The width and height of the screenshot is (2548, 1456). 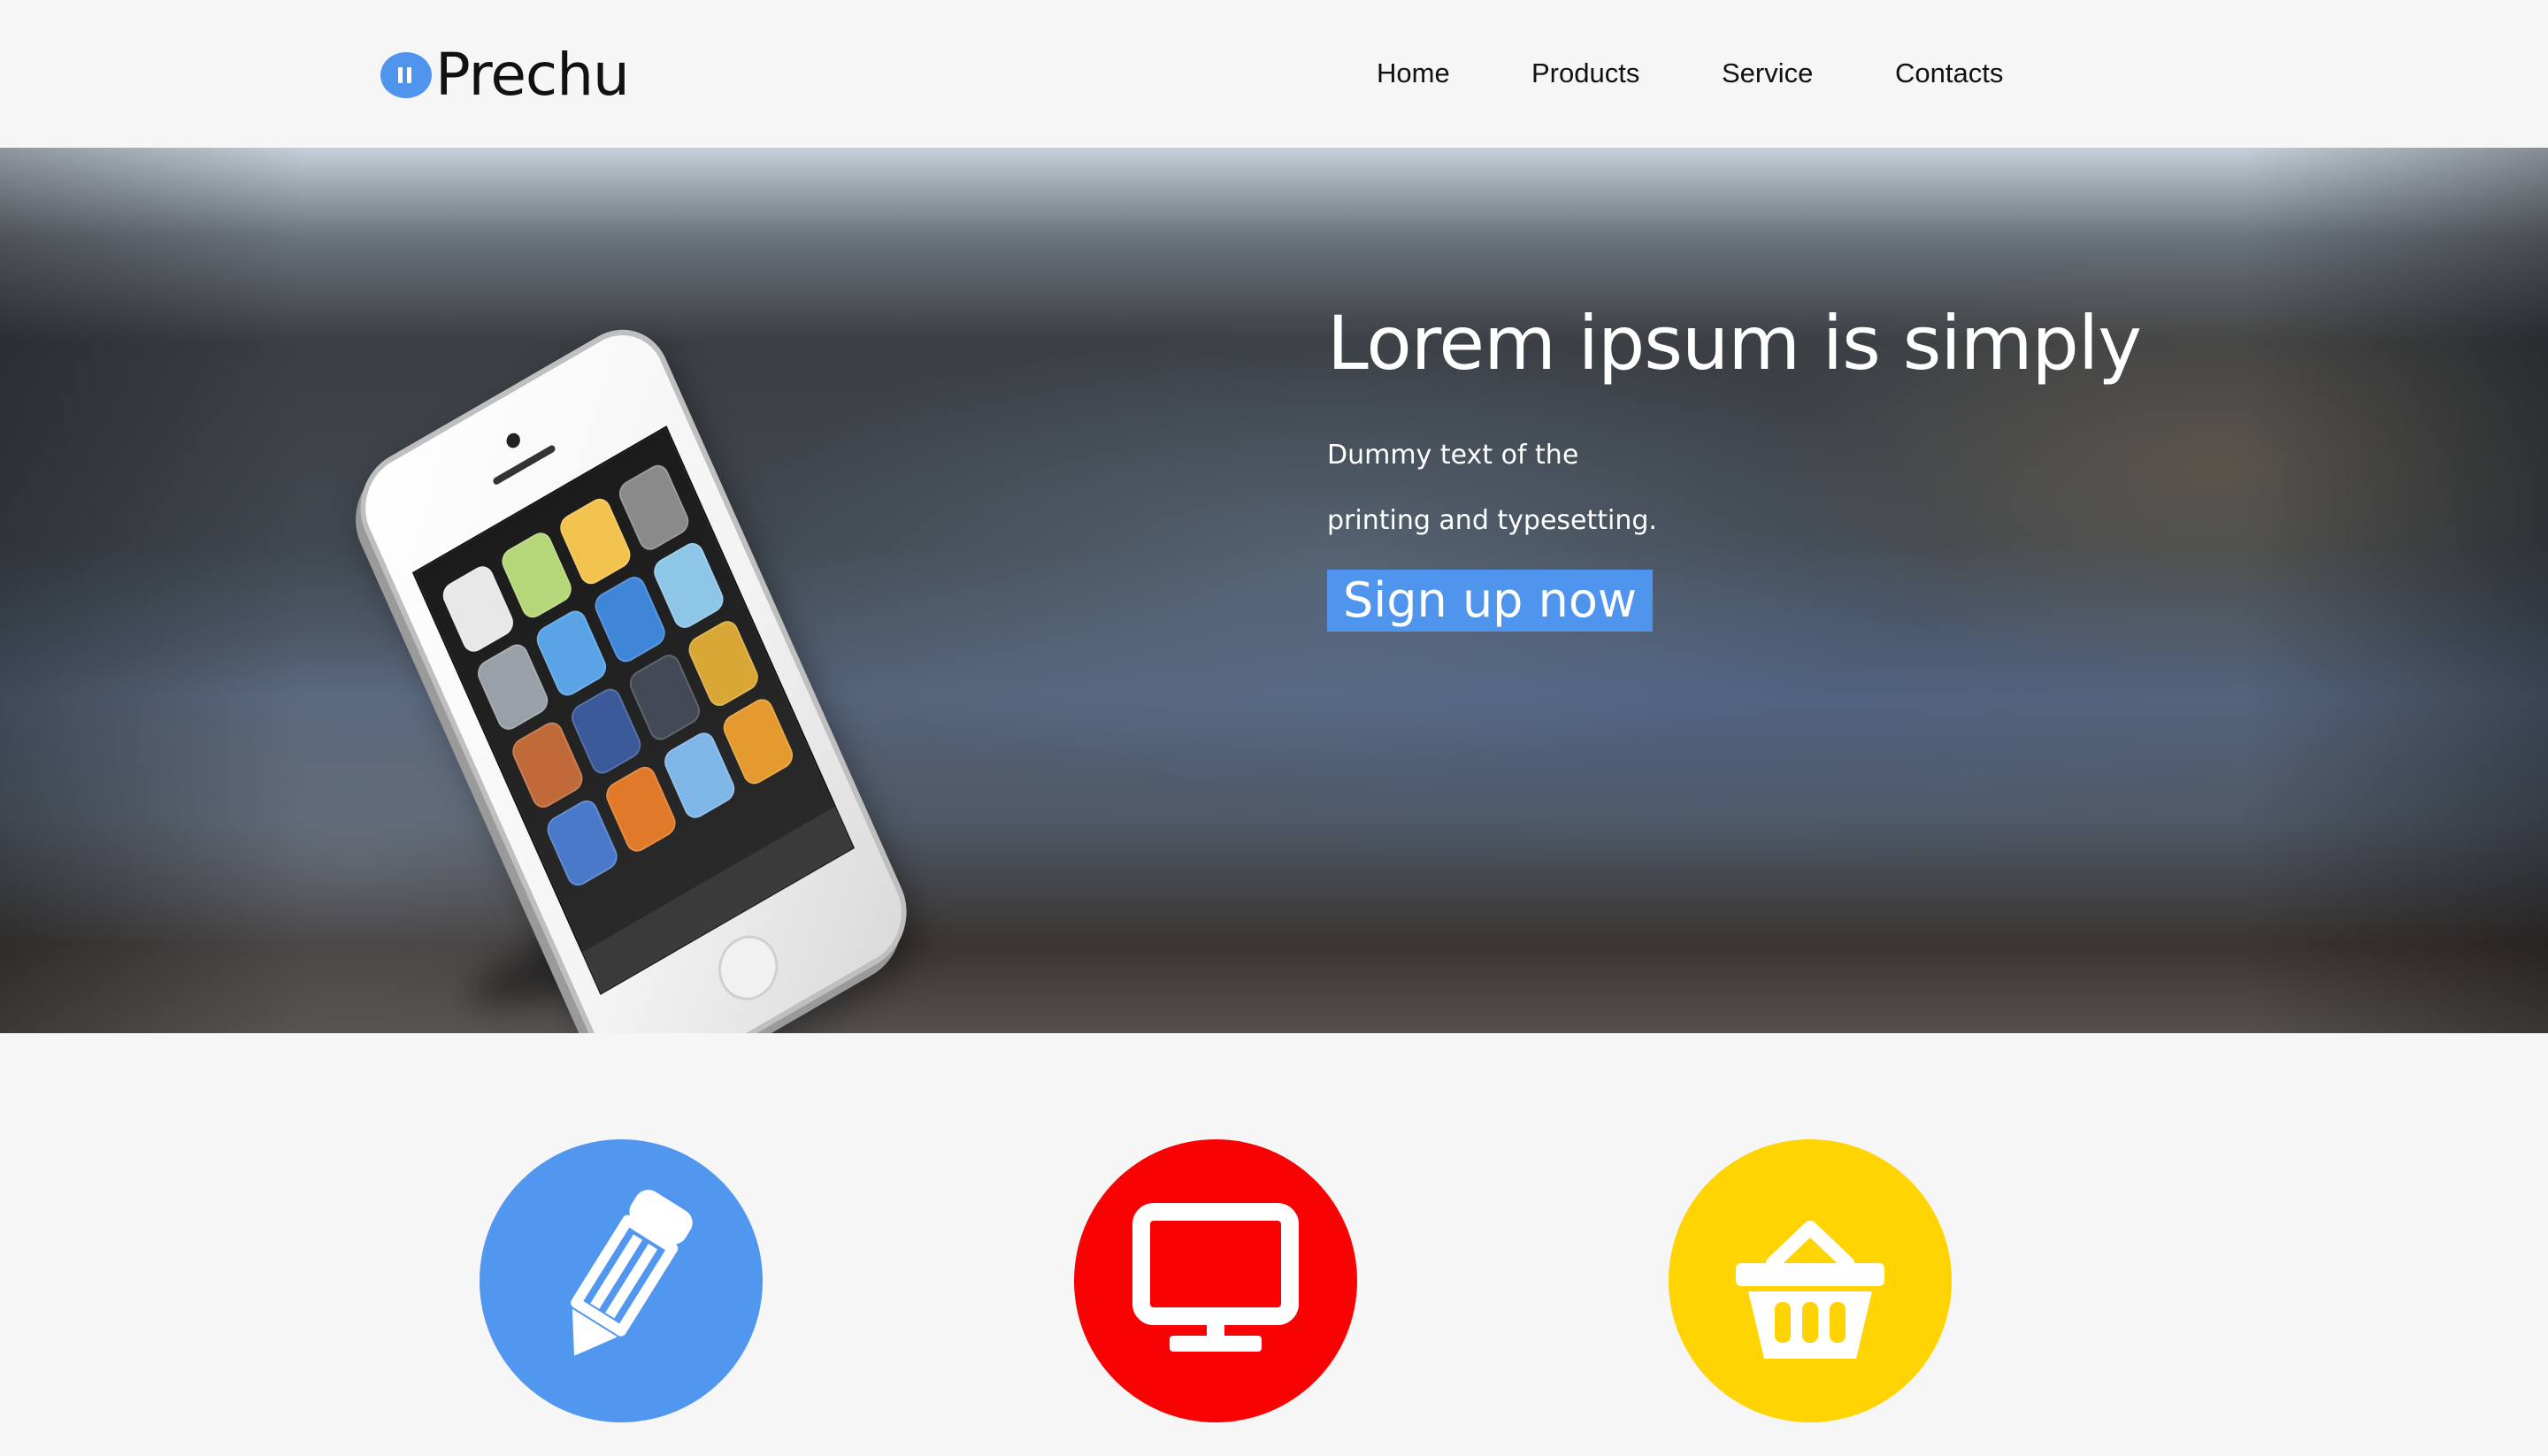 What do you see at coordinates (1492, 521) in the screenshot?
I see `hero-subtitle-line2: printing and typesetting.` at bounding box center [1492, 521].